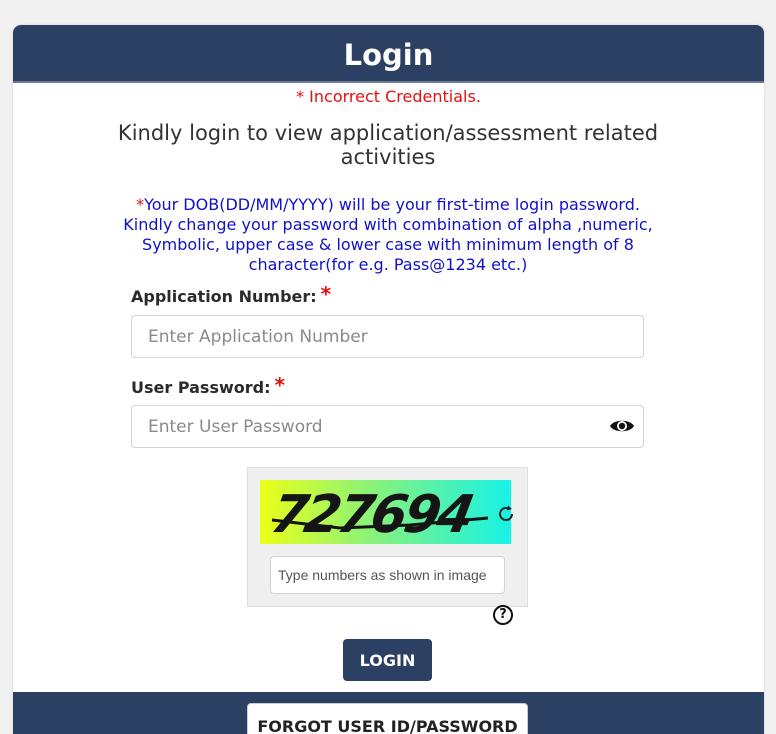 Image resolution: width=776 pixels, height=734 pixels. I want to click on forgot-password-button: FORGOT USER ID/PASSWORD, so click(387, 718).